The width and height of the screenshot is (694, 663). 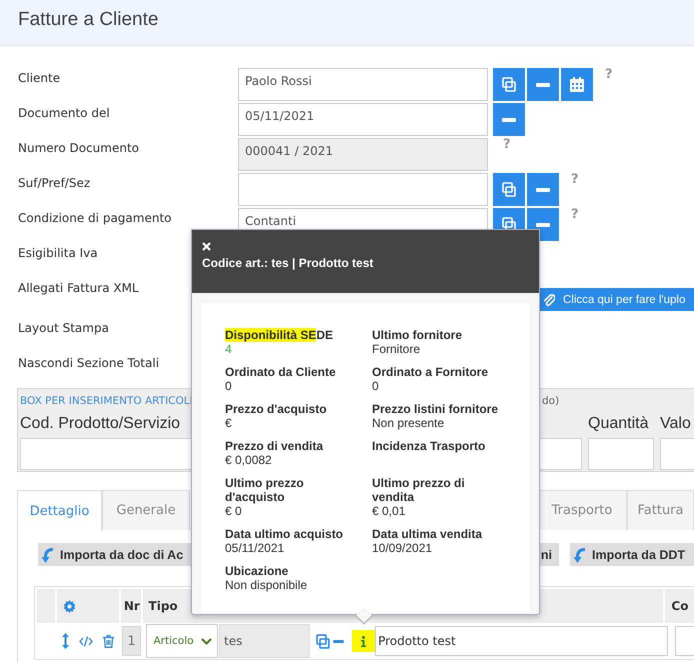 What do you see at coordinates (206, 246) in the screenshot?
I see `close-icon` at bounding box center [206, 246].